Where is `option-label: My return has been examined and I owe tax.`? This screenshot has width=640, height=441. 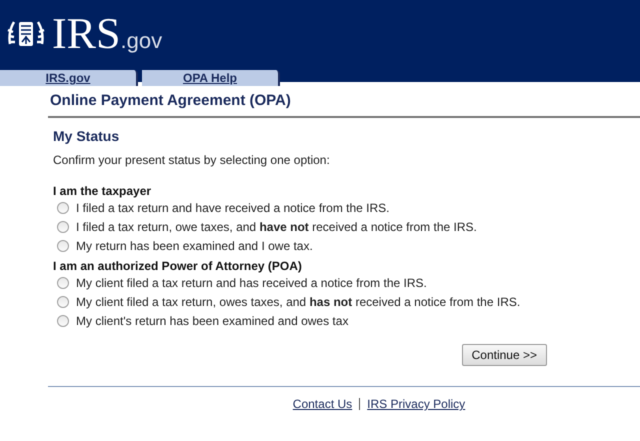
option-label: My return has been examined and I owe tax. is located at coordinates (194, 246).